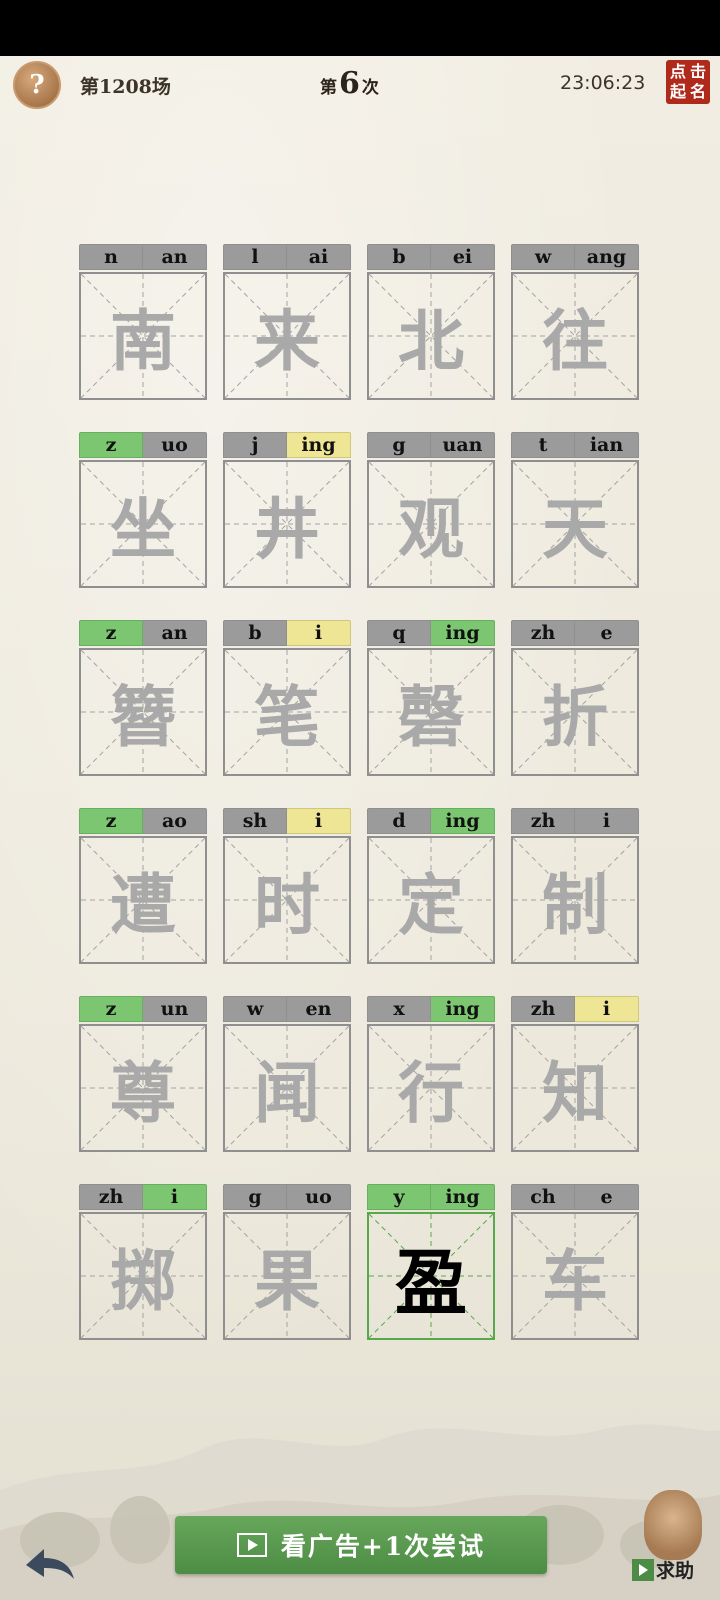  I want to click on character-cell: x ing 行, so click(431, 1074).